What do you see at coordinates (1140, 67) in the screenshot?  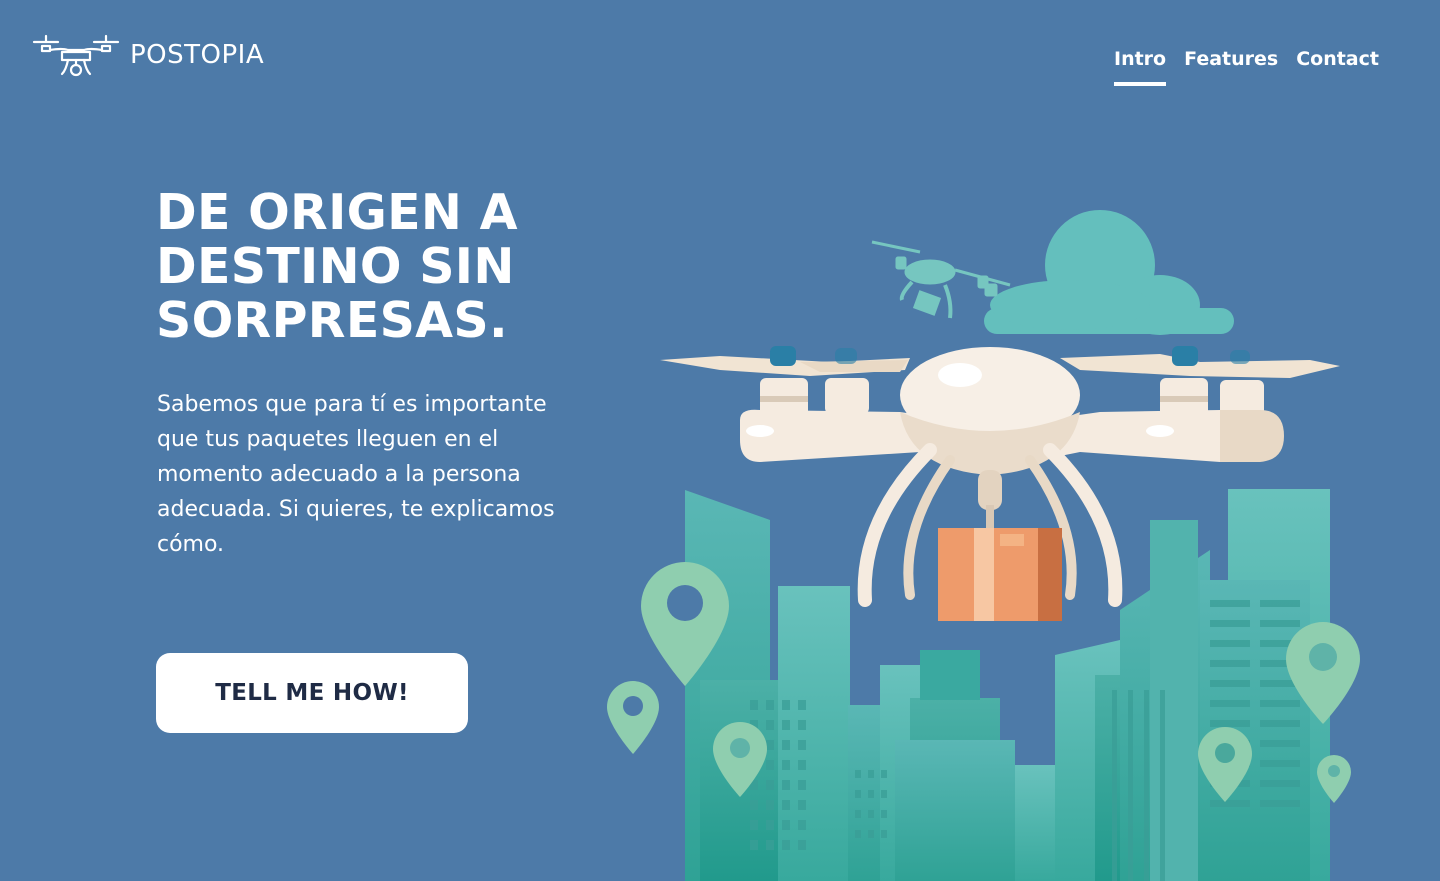 I see `nav-intro: Intro` at bounding box center [1140, 67].